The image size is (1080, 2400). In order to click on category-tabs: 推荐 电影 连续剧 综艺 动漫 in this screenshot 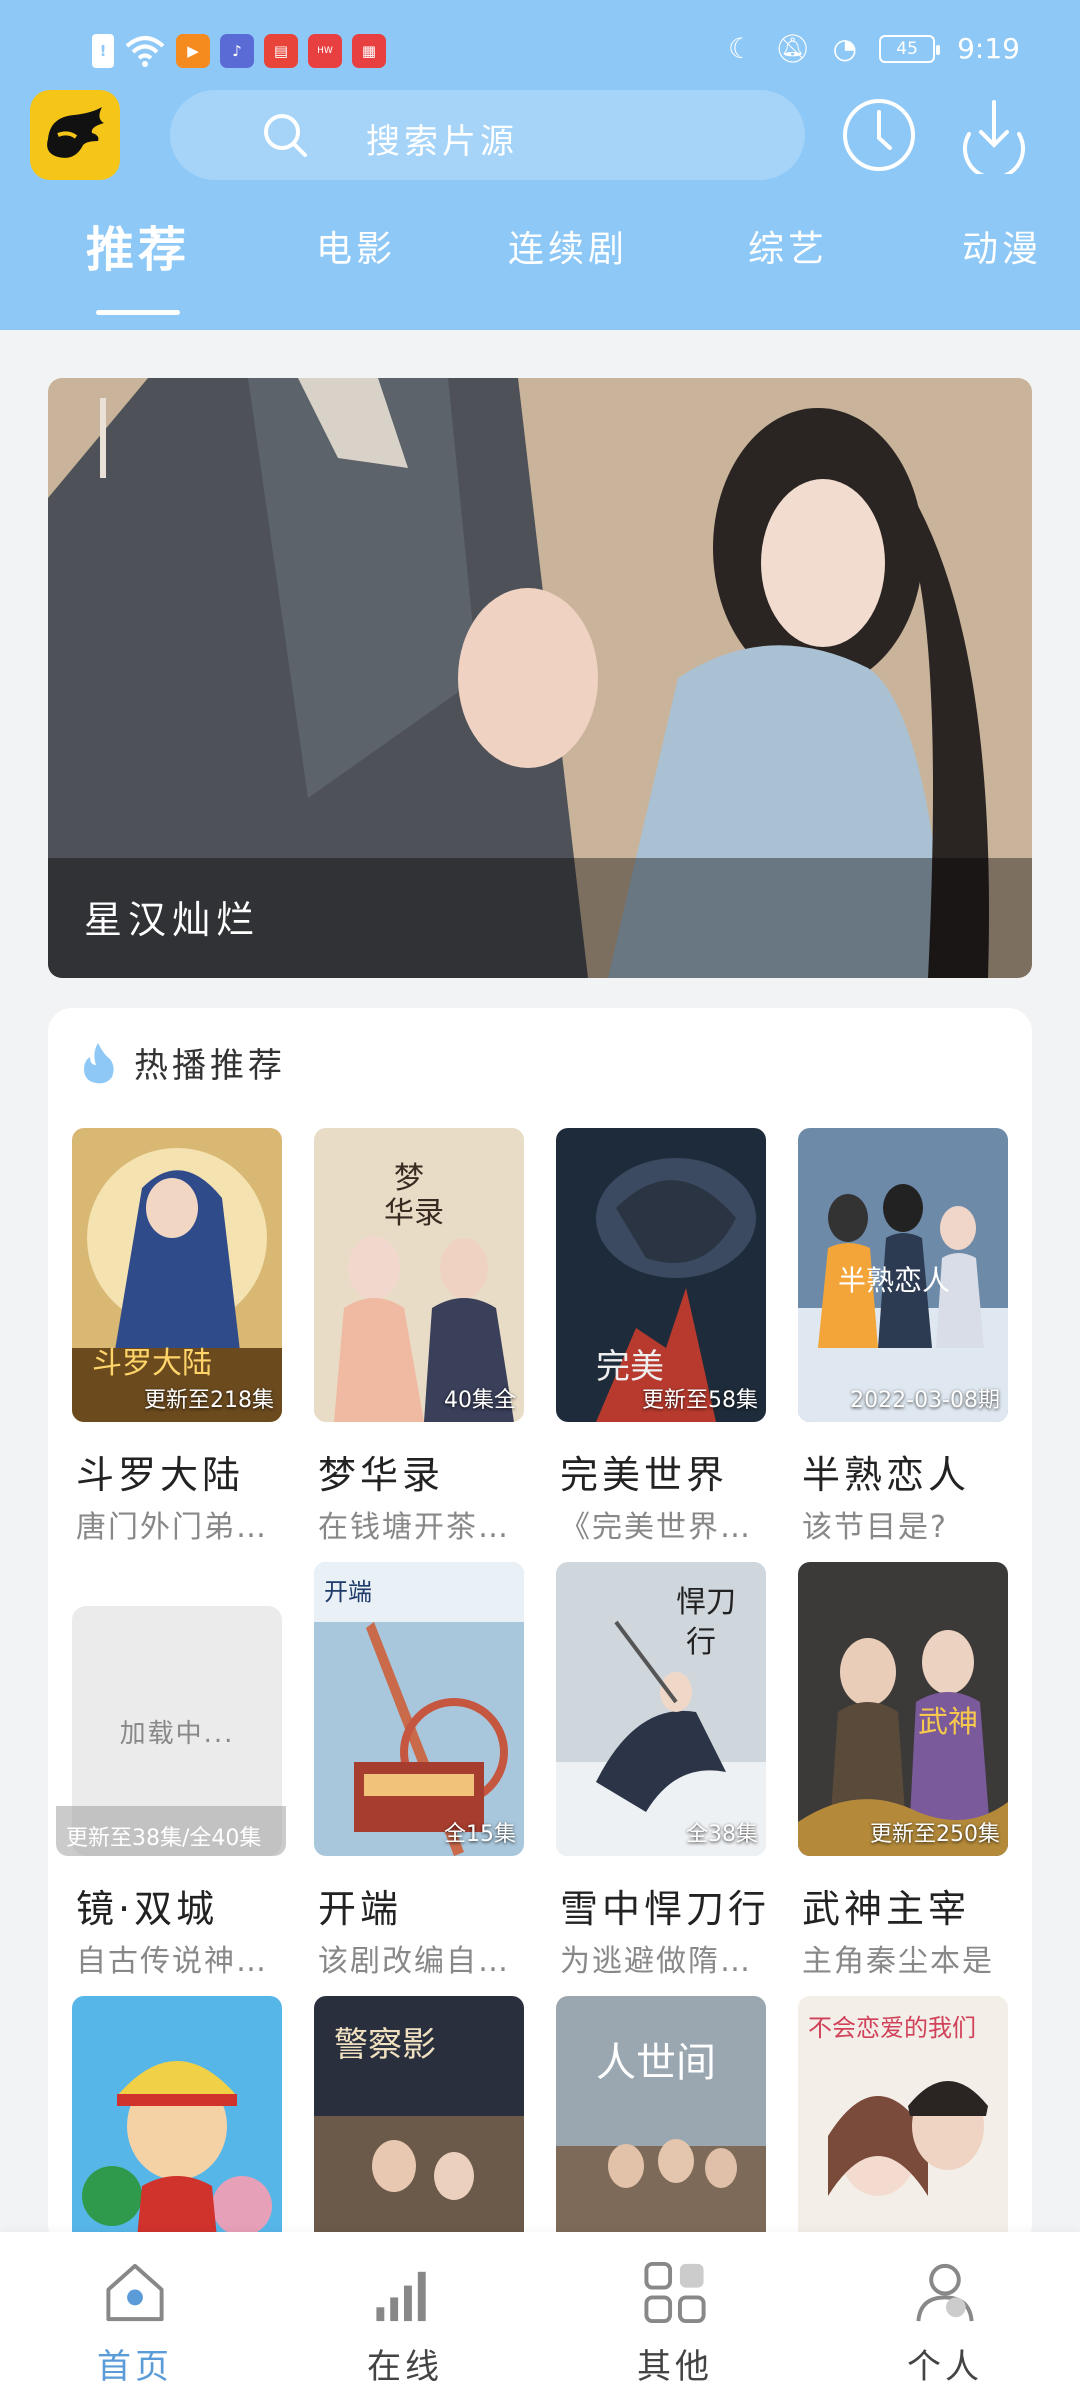, I will do `click(540, 265)`.